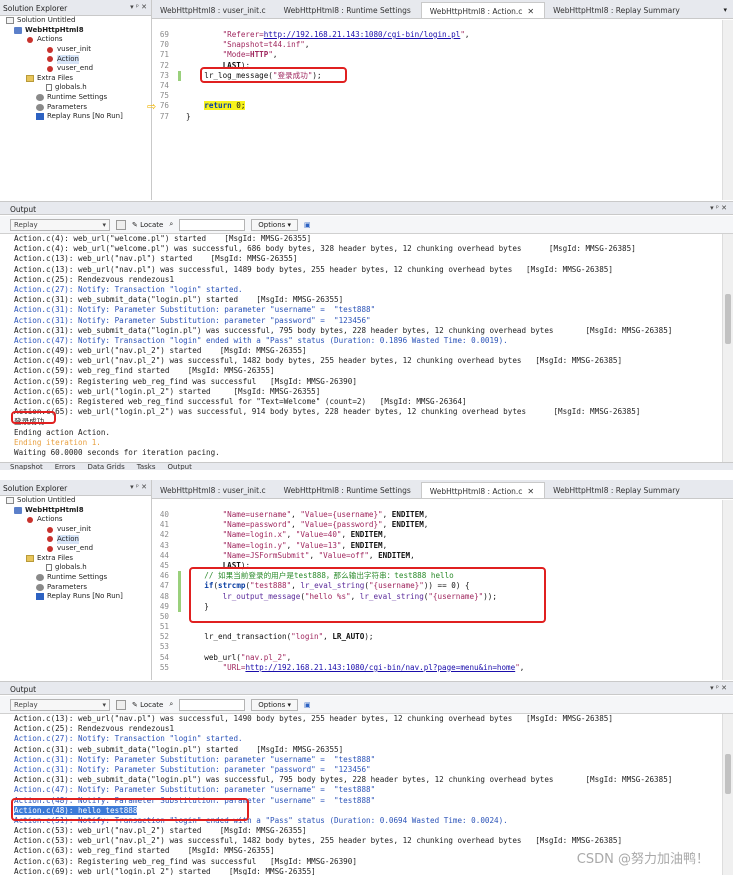 The width and height of the screenshot is (733, 875). What do you see at coordinates (65, 466) in the screenshot?
I see `bottom-tab: Errors` at bounding box center [65, 466].